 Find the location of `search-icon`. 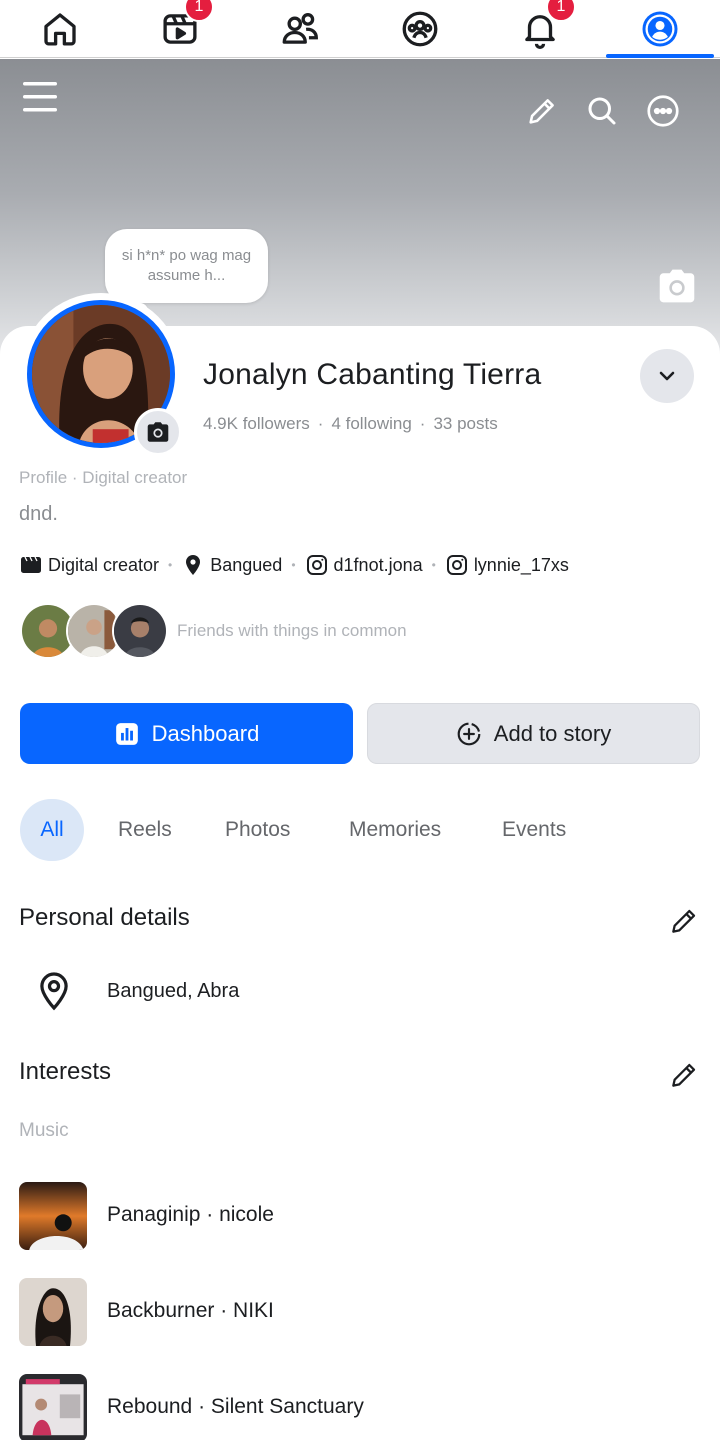

search-icon is located at coordinates (602, 111).